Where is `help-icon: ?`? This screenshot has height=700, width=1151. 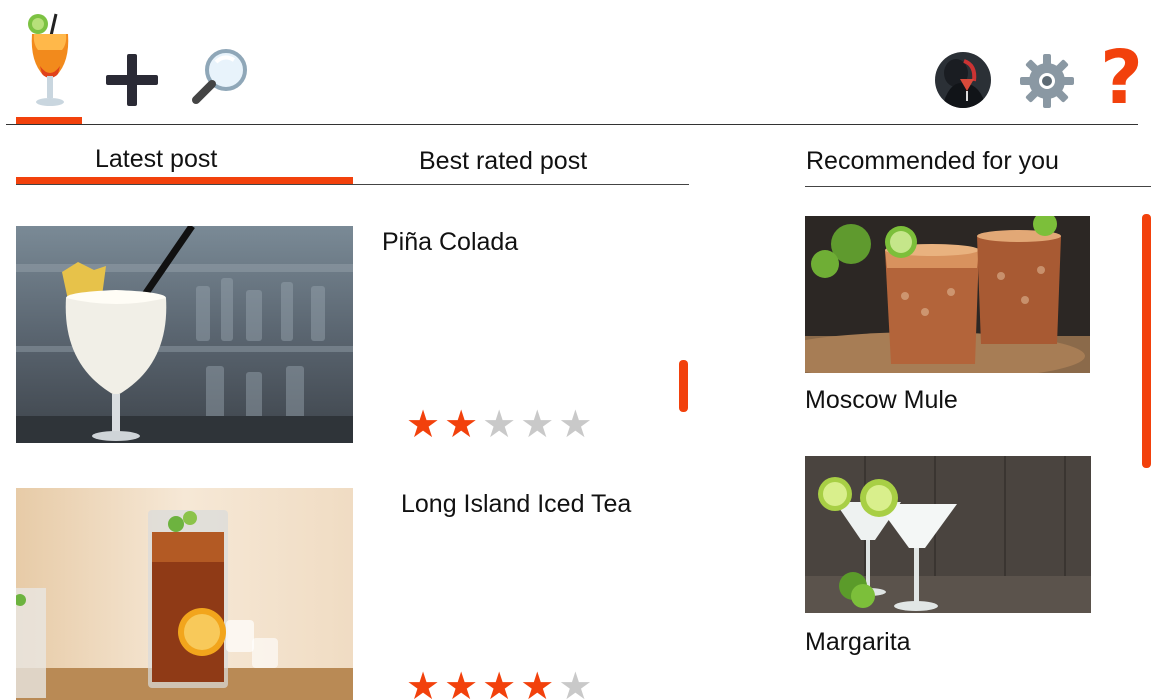 help-icon: ? is located at coordinates (1121, 78).